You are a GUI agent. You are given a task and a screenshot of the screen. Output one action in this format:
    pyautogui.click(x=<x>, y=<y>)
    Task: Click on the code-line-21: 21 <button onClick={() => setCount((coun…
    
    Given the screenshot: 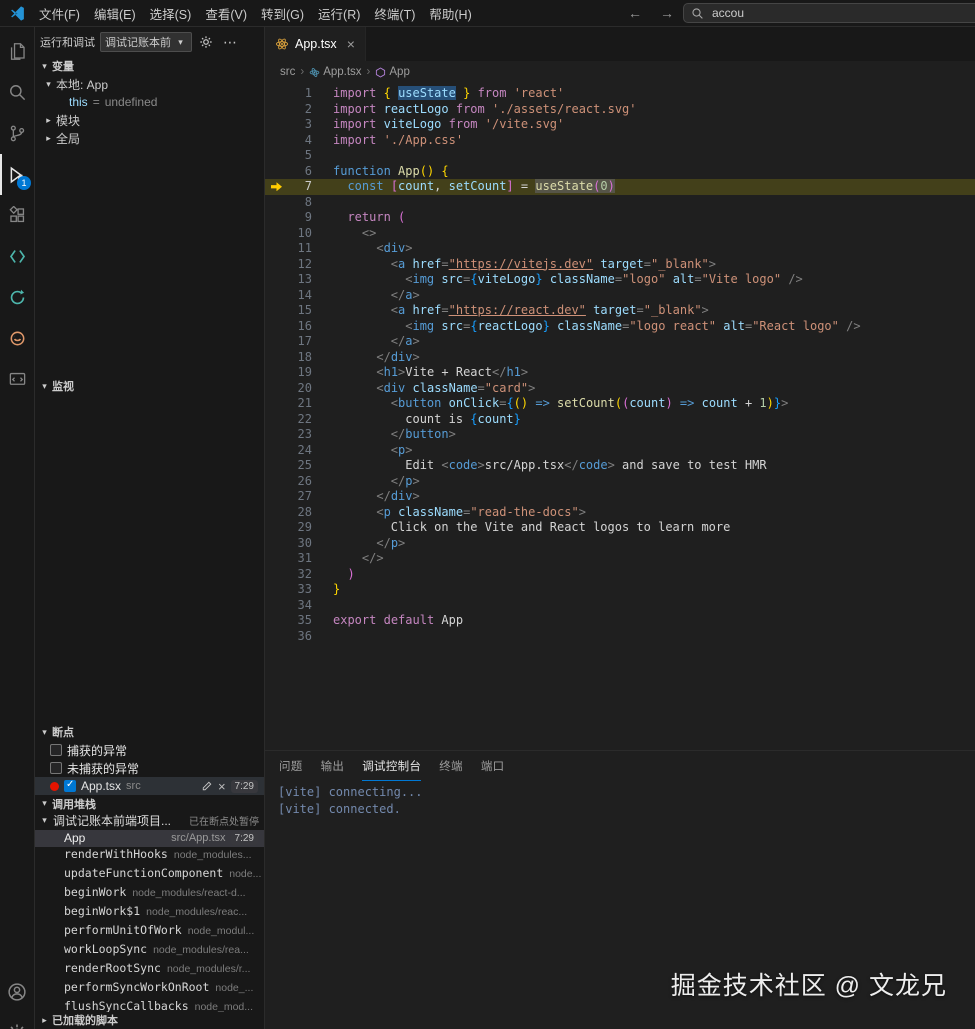 What is the action you would take?
    pyautogui.click(x=620, y=404)
    